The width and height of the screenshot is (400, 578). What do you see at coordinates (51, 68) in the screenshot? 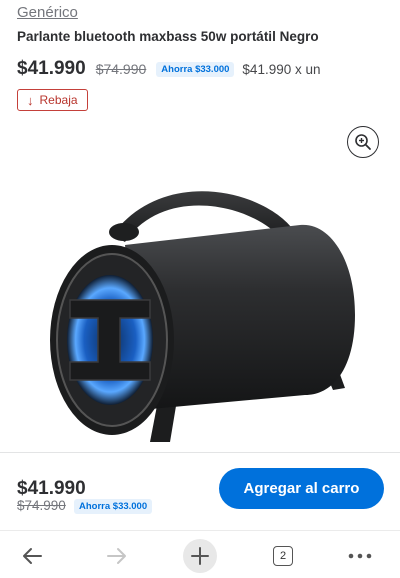
I see `current-price: $41.990` at bounding box center [51, 68].